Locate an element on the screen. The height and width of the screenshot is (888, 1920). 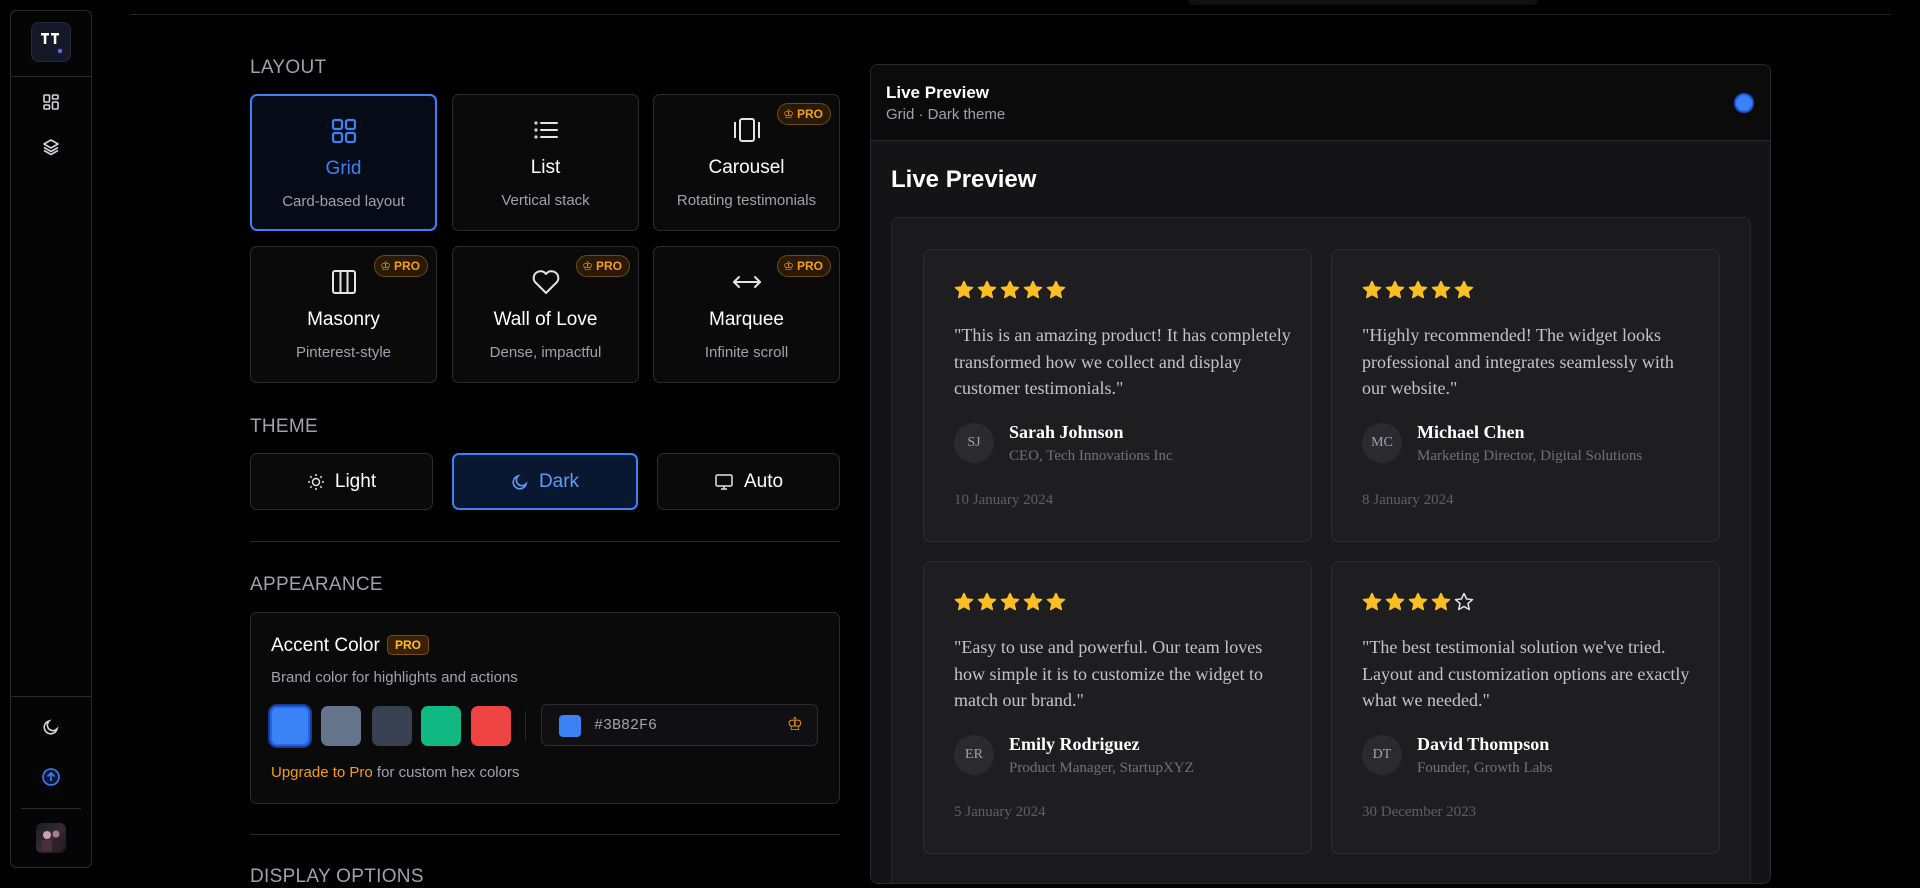
layout-option-title: List is located at coordinates (545, 167).